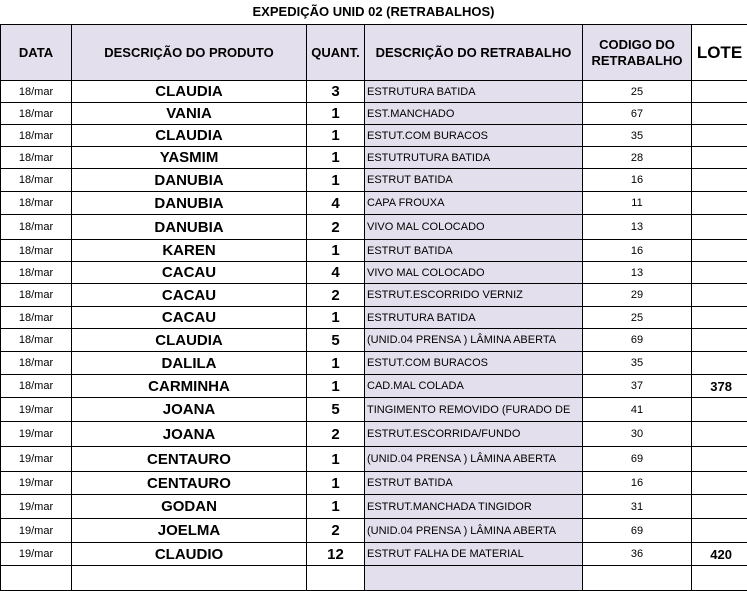 Image resolution: width=747 pixels, height=591 pixels. I want to click on cell-codigo: 11, so click(637, 203).